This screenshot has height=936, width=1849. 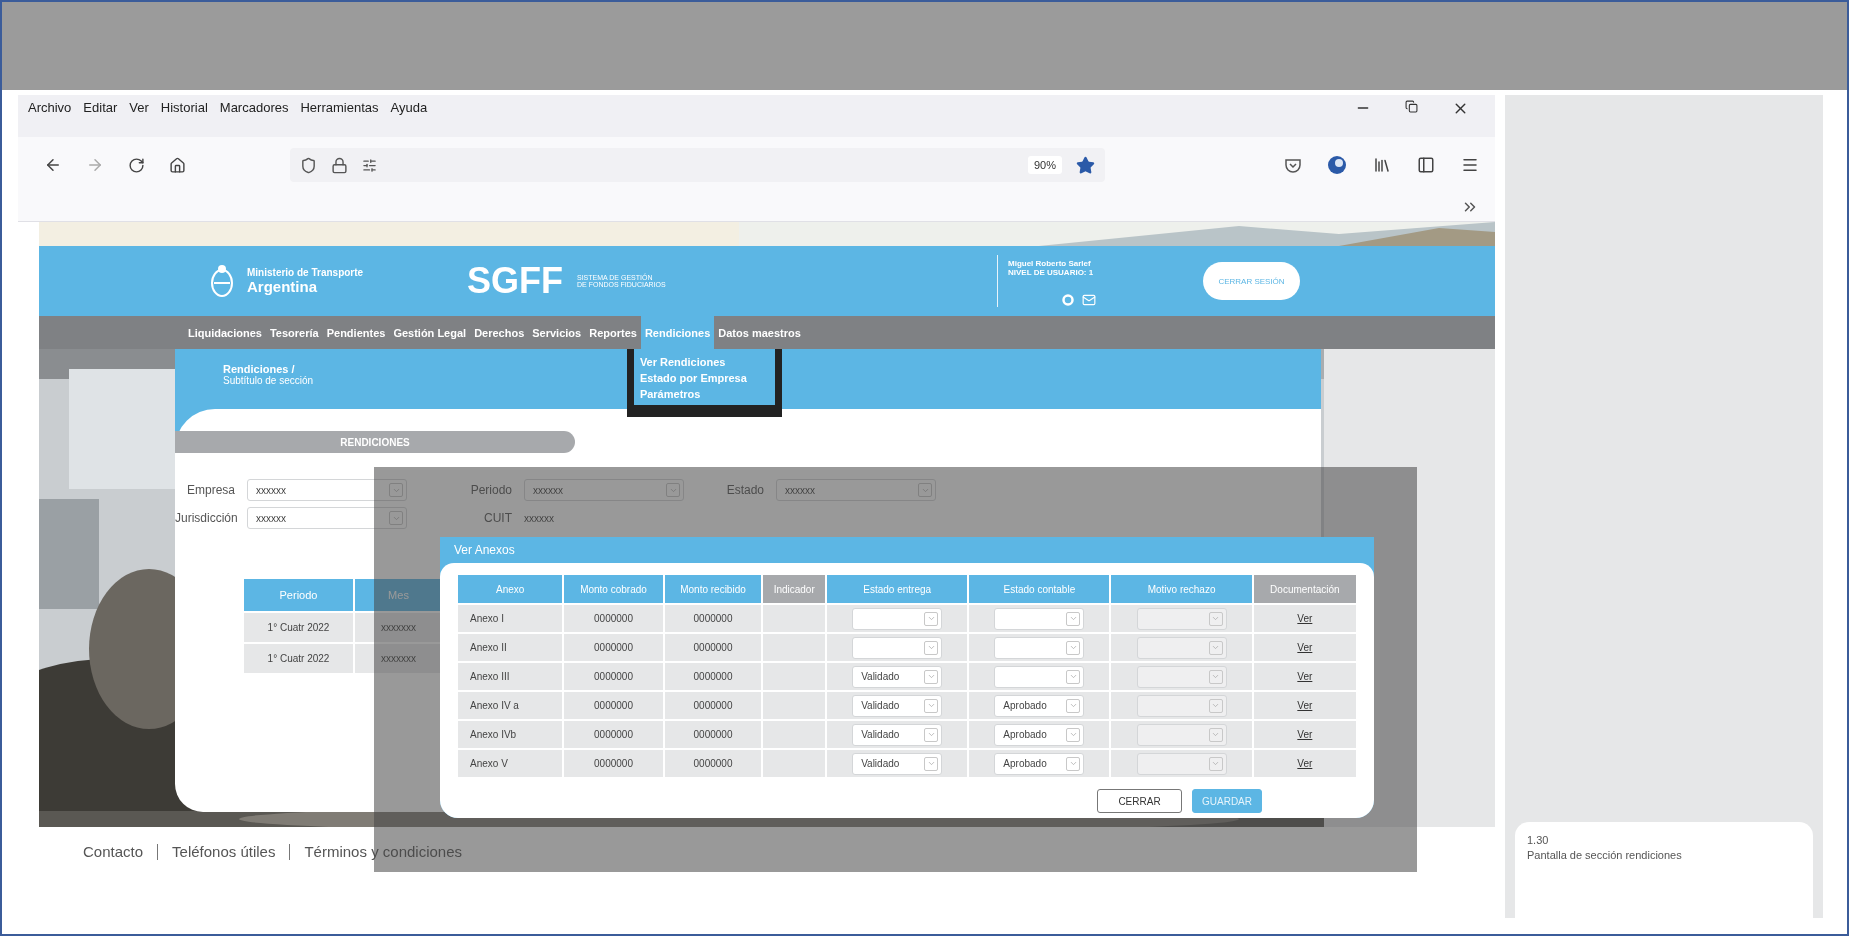 I want to click on section-subtitle: Subtítulo de sección, so click(x=268, y=380).